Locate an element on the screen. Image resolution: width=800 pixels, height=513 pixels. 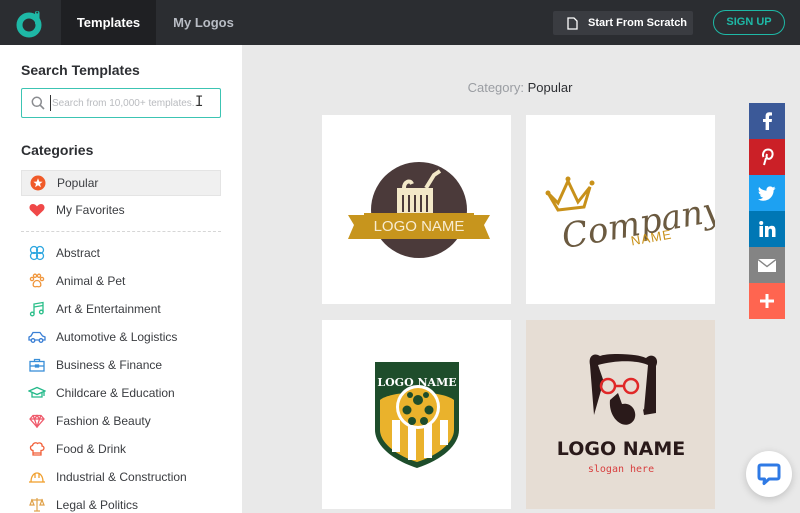
category-label: Abstract is located at coordinates (78, 253).